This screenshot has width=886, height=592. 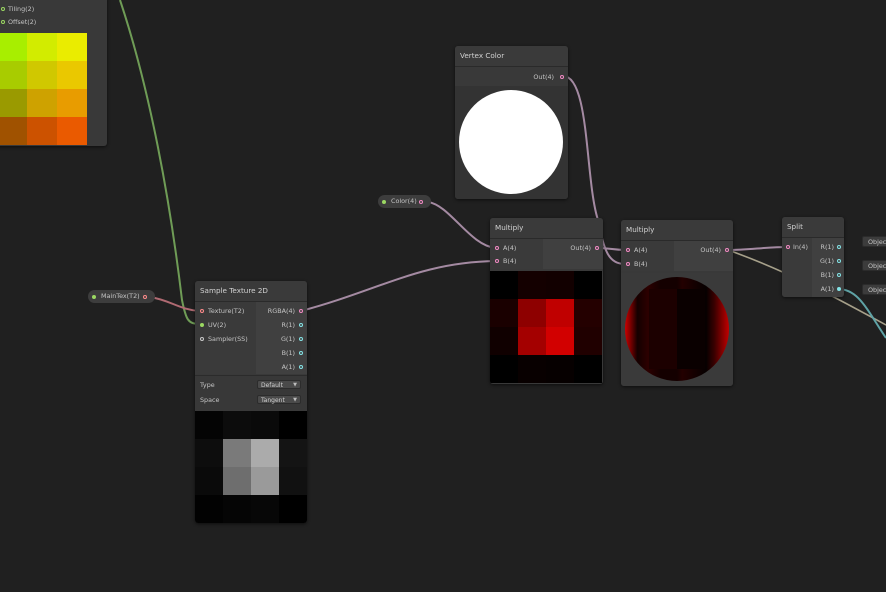 I want to click on split-b-label: B(1), so click(x=827, y=275).